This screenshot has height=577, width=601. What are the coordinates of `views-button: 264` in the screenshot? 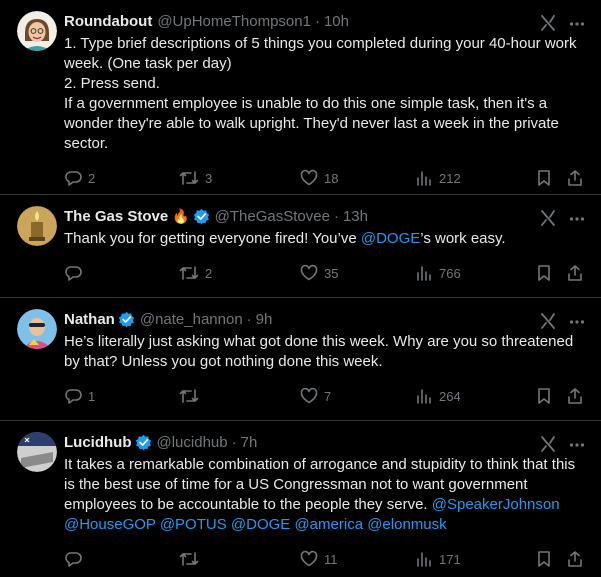 It's located at (438, 396).